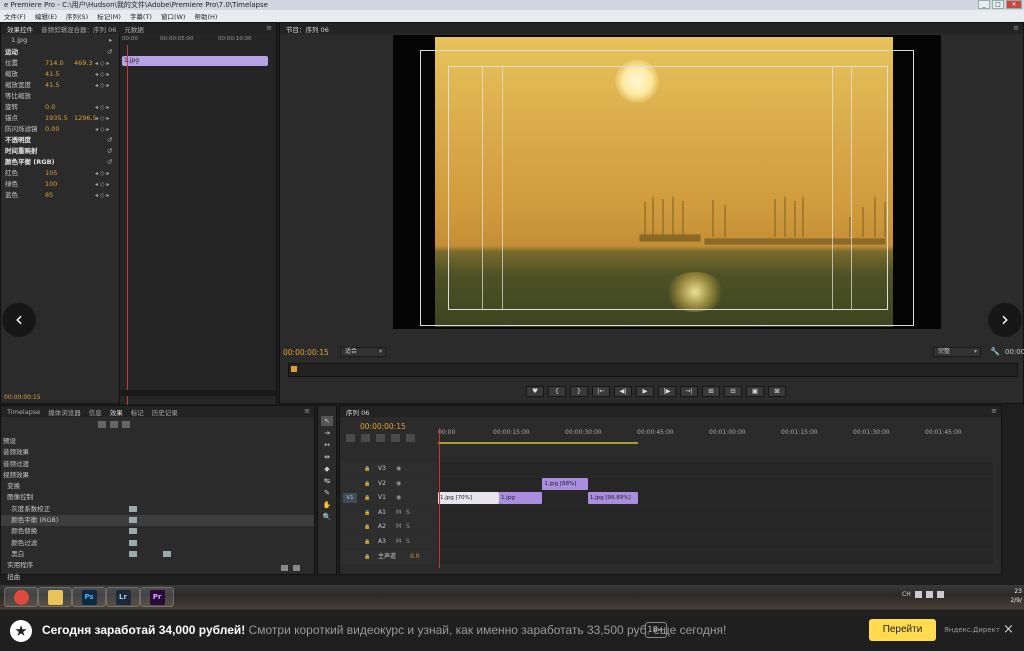 This screenshot has width=1024, height=651. I want to click on ec-property-value-2: 1296.5, so click(85, 118).